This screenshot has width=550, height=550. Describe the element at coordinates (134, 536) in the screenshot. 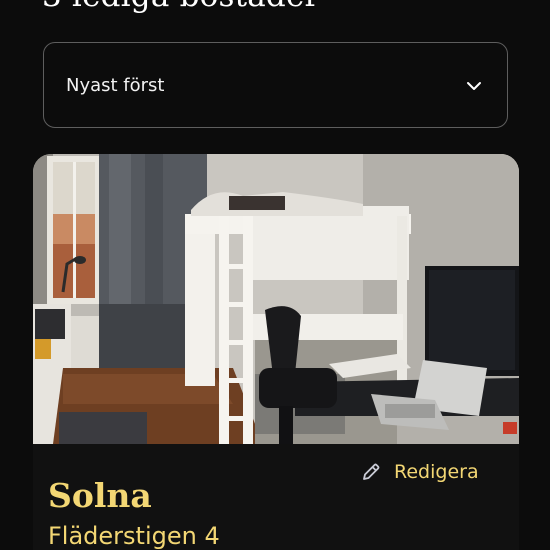

I see `listing-street: Fläderstigen 4` at that location.